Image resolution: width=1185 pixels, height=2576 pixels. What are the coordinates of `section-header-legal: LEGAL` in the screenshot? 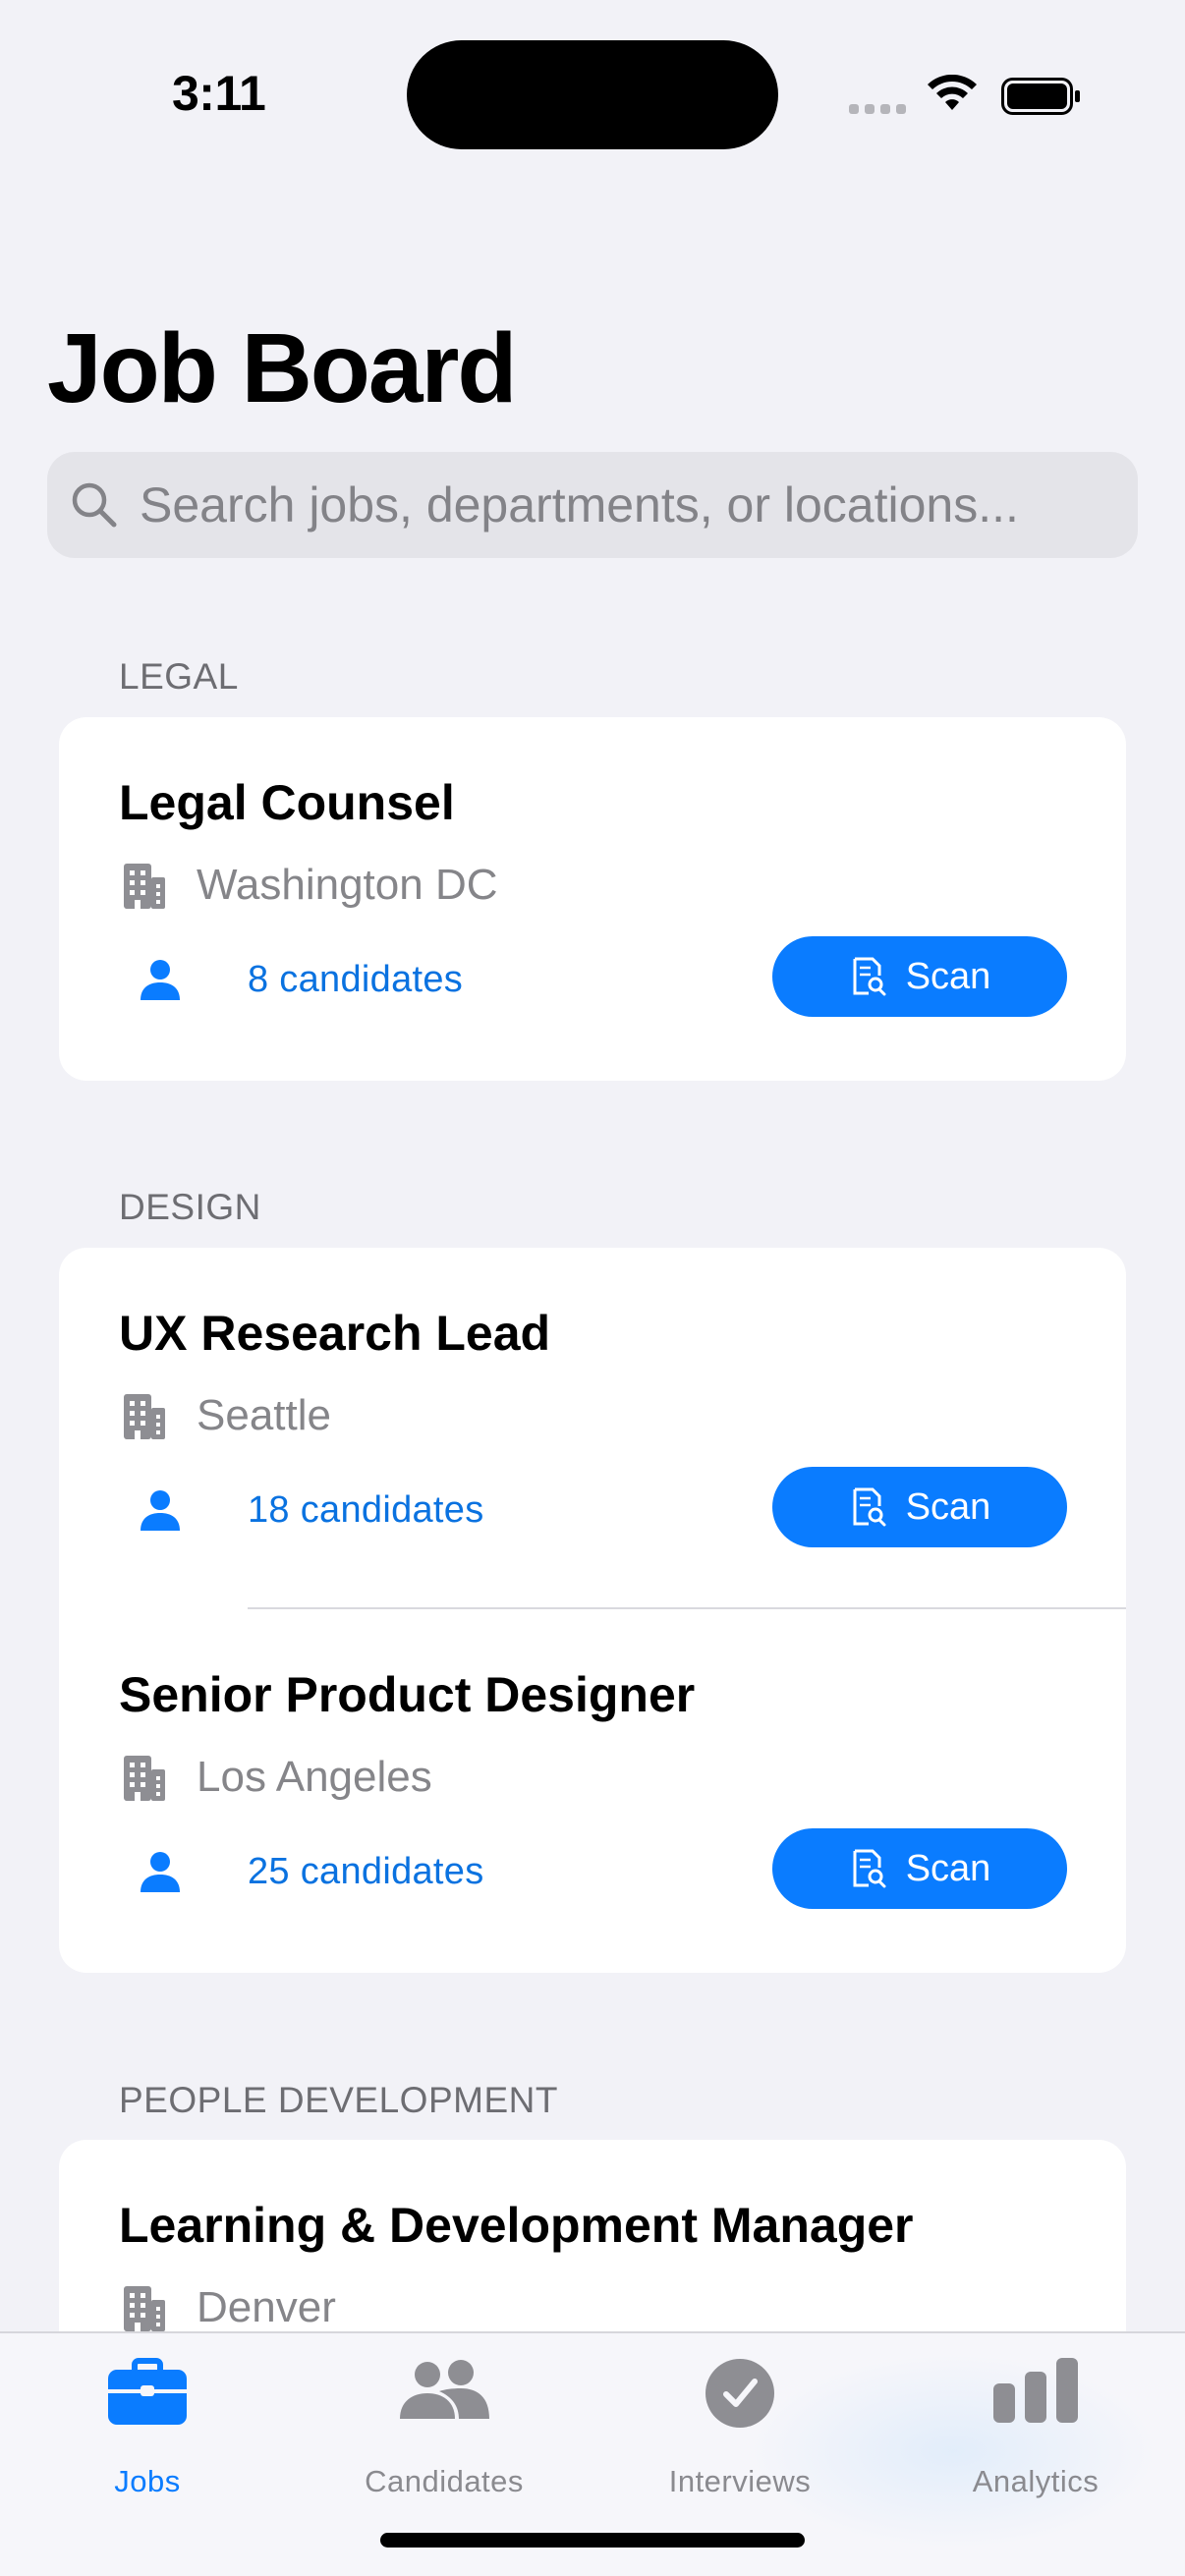 It's located at (179, 676).